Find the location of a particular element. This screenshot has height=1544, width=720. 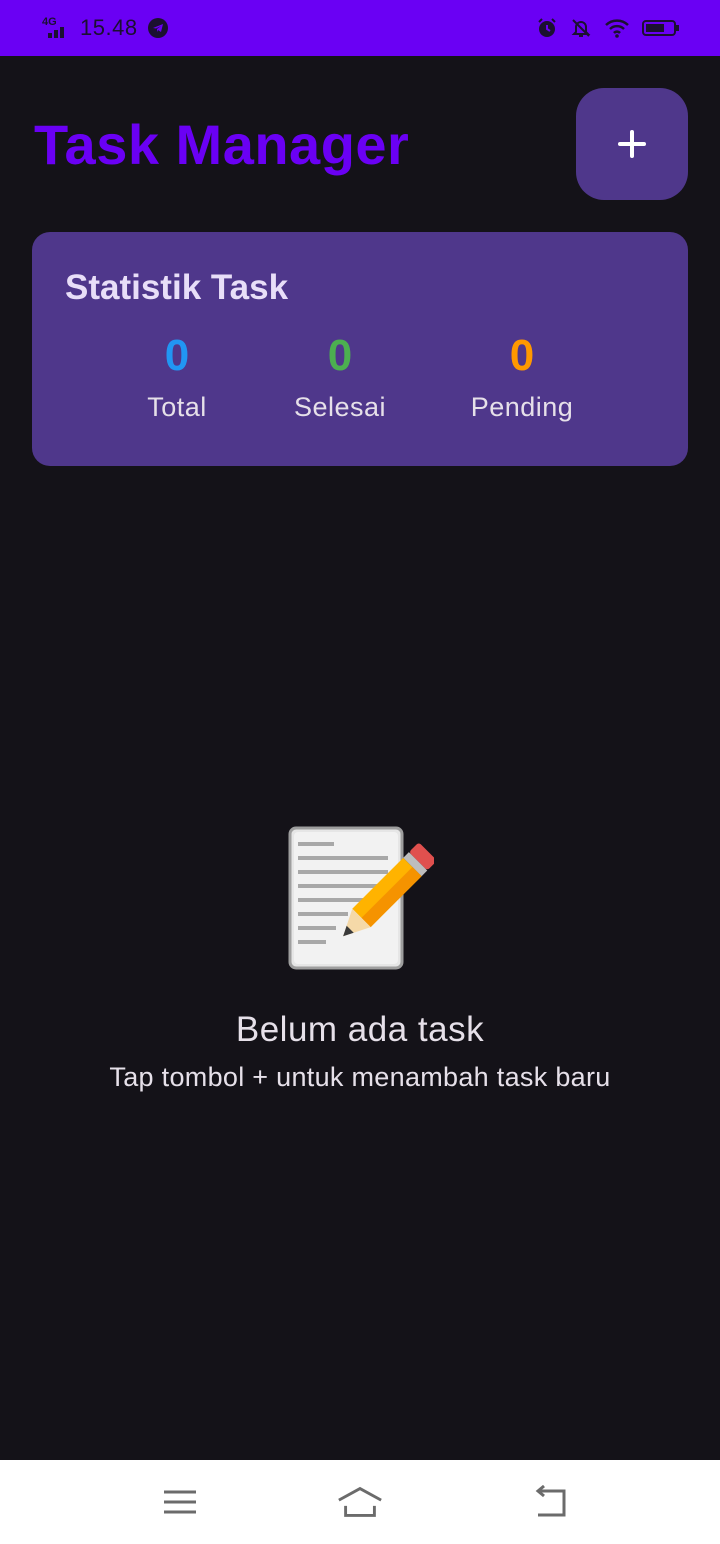

telegram-icon is located at coordinates (157, 28).